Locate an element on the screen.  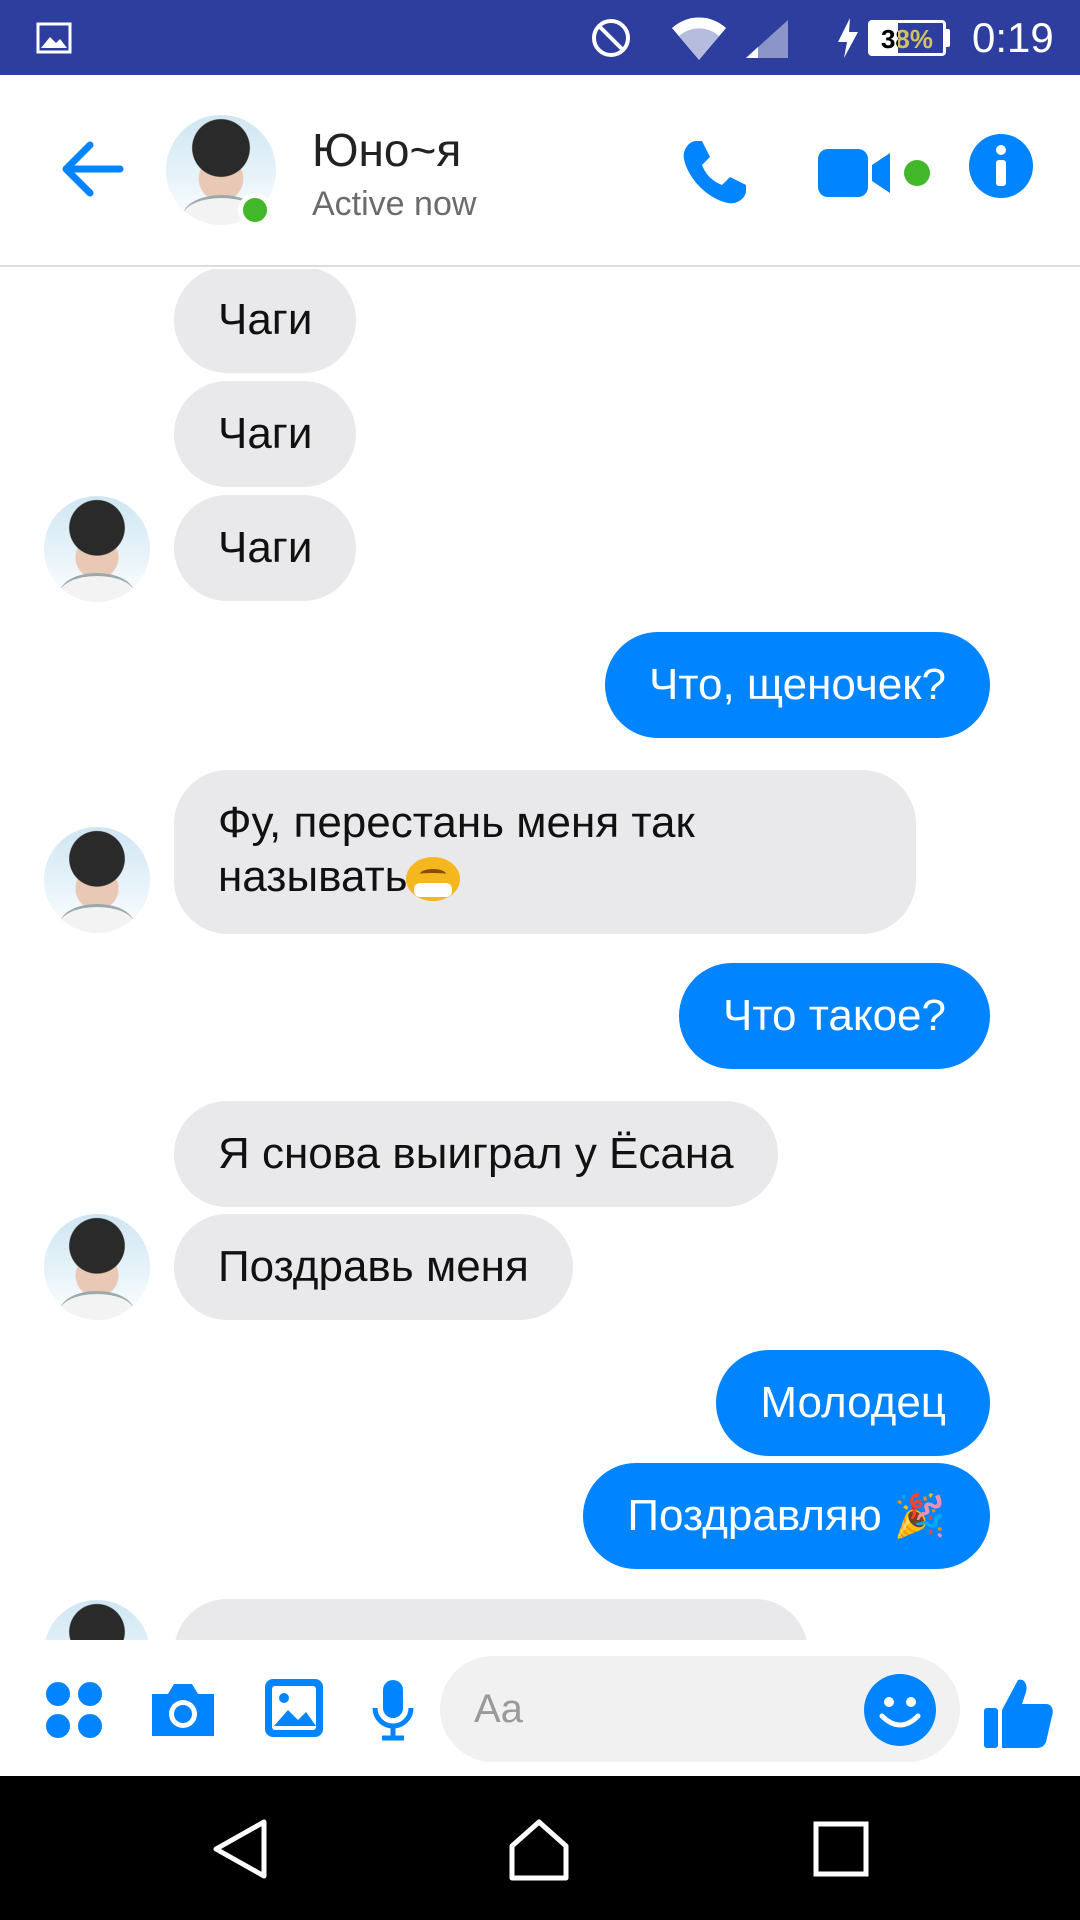
contact-status: Active now is located at coordinates (394, 204).